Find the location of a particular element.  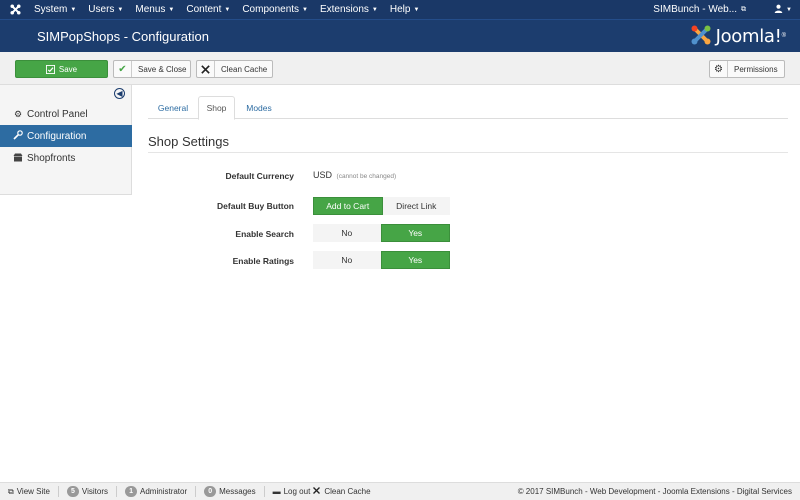

currency-value: USD (cannot be changed) is located at coordinates (354, 175).